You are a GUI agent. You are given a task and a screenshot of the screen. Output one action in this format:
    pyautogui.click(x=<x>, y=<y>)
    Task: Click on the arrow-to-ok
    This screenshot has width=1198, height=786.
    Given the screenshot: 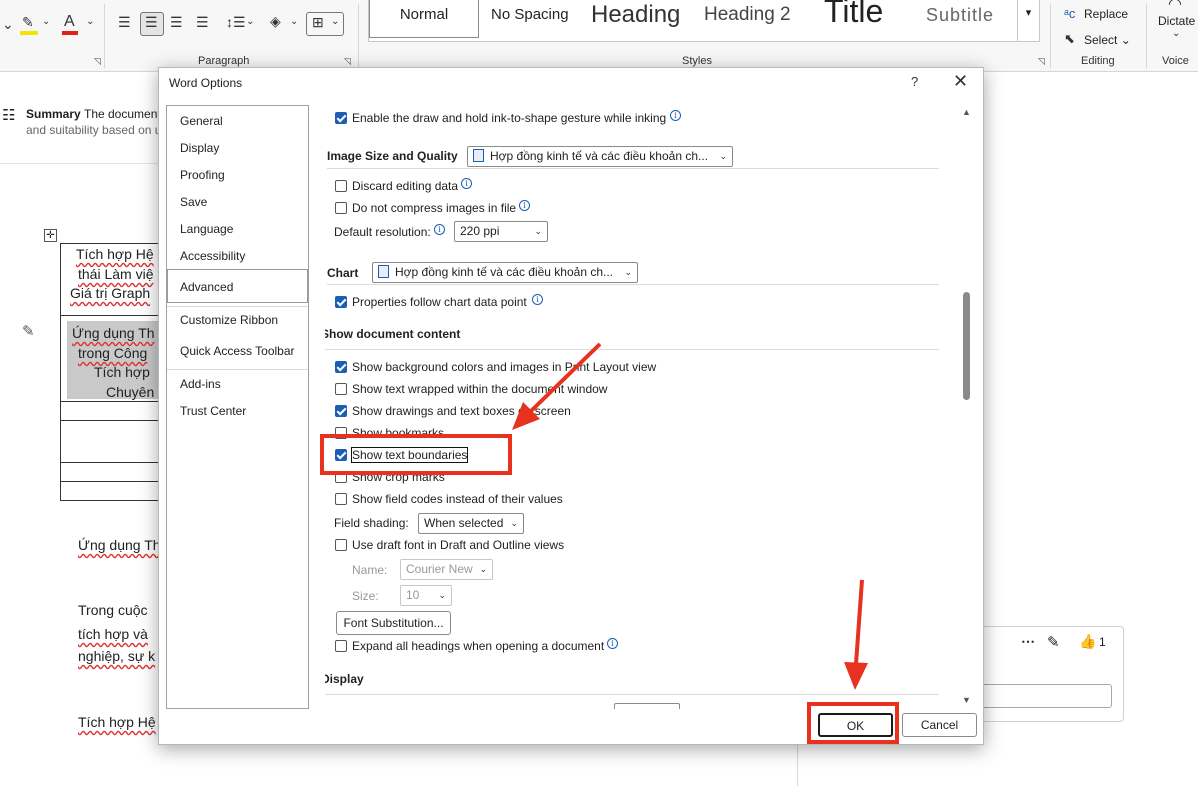 What is the action you would take?
    pyautogui.click(x=856, y=634)
    